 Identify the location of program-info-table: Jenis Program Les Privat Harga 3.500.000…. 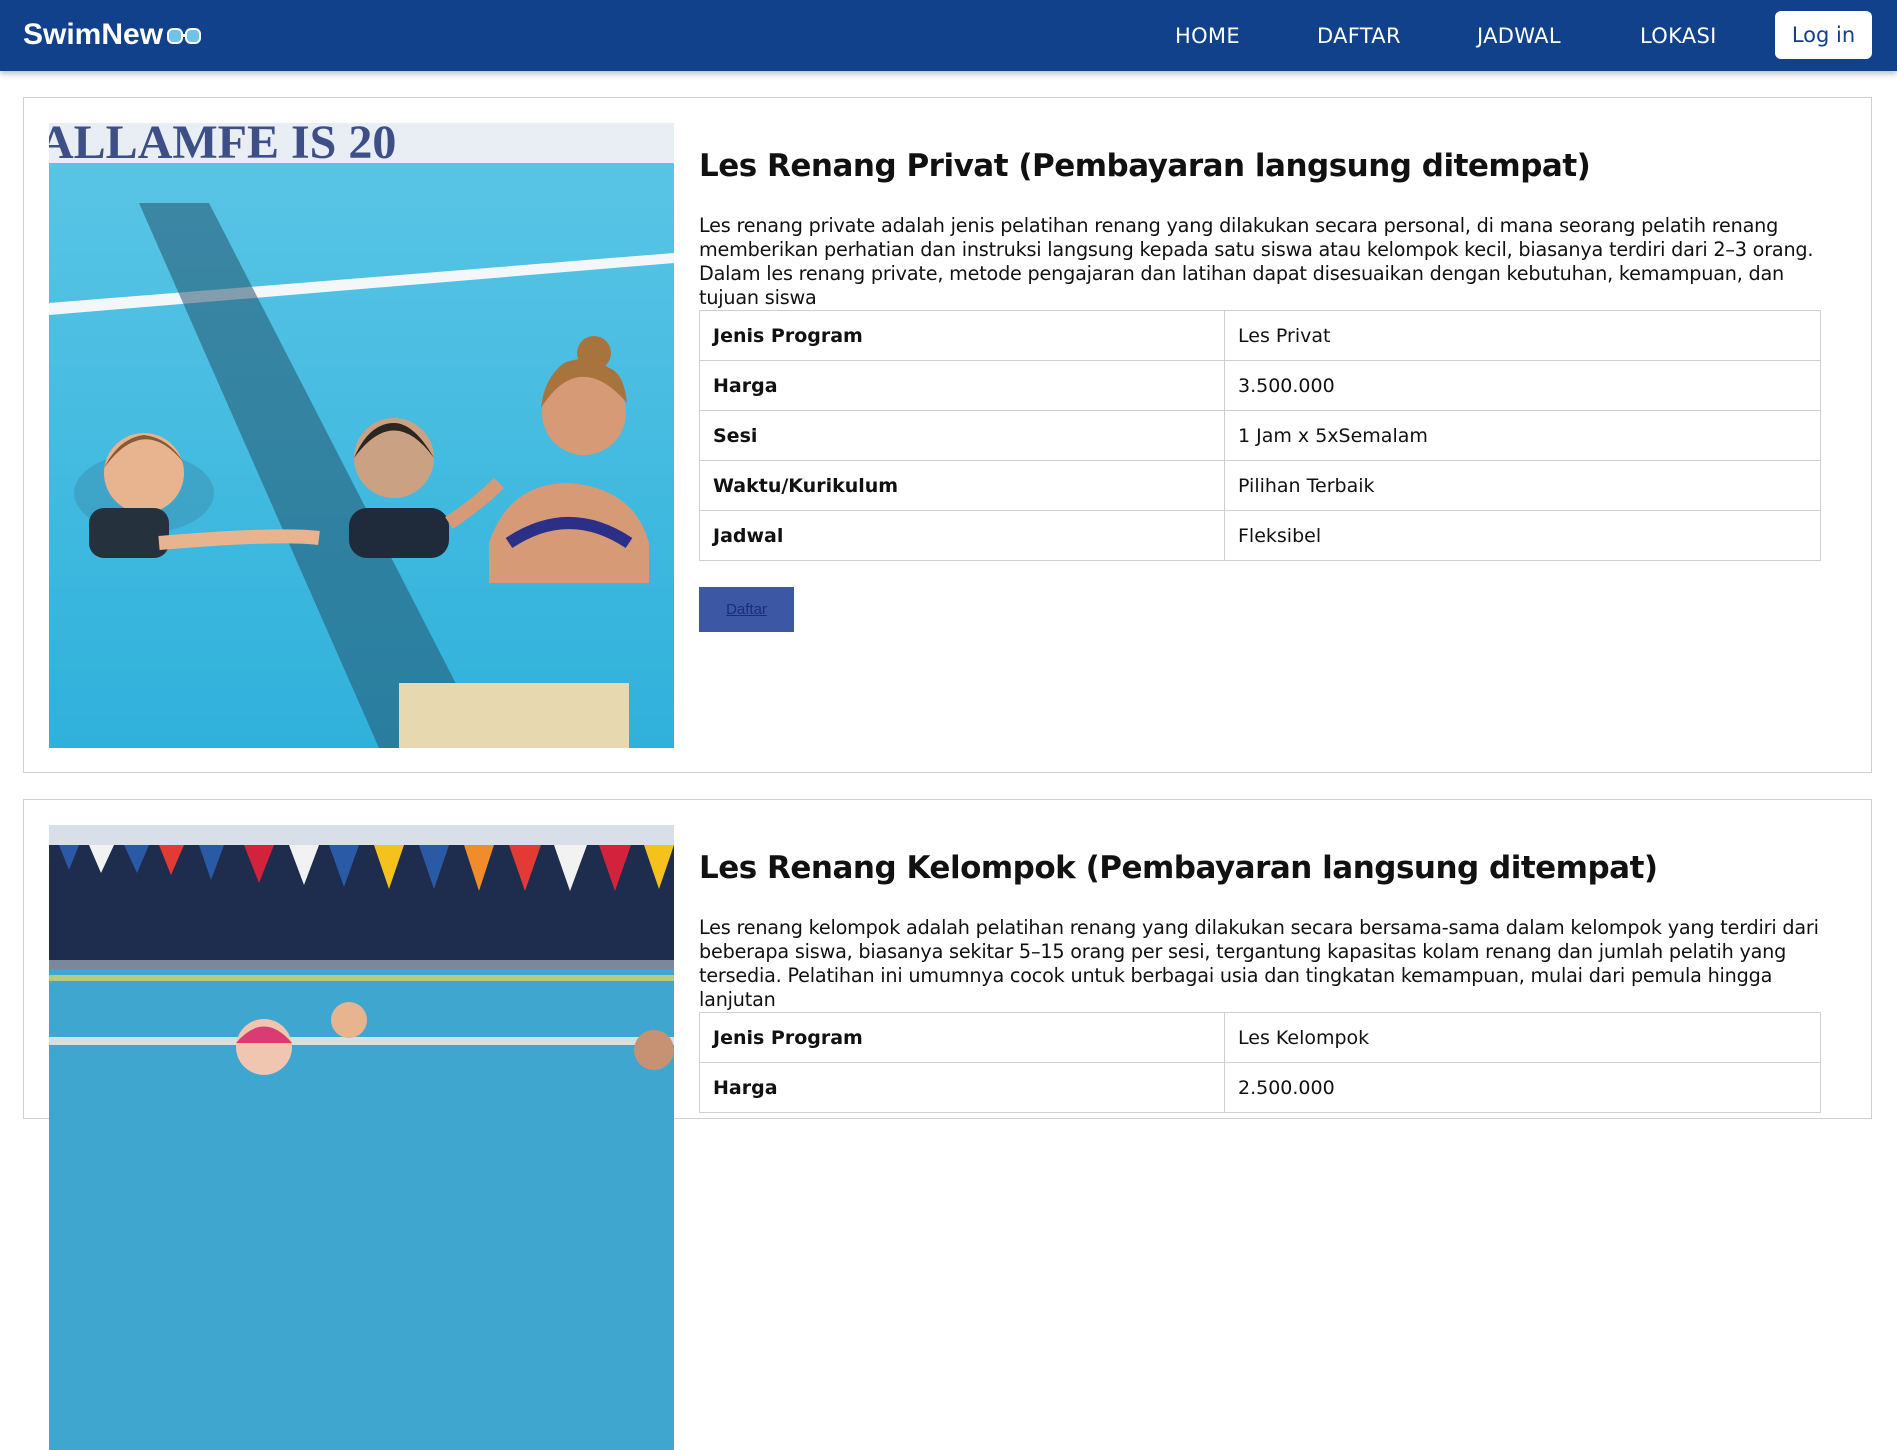
(1260, 435).